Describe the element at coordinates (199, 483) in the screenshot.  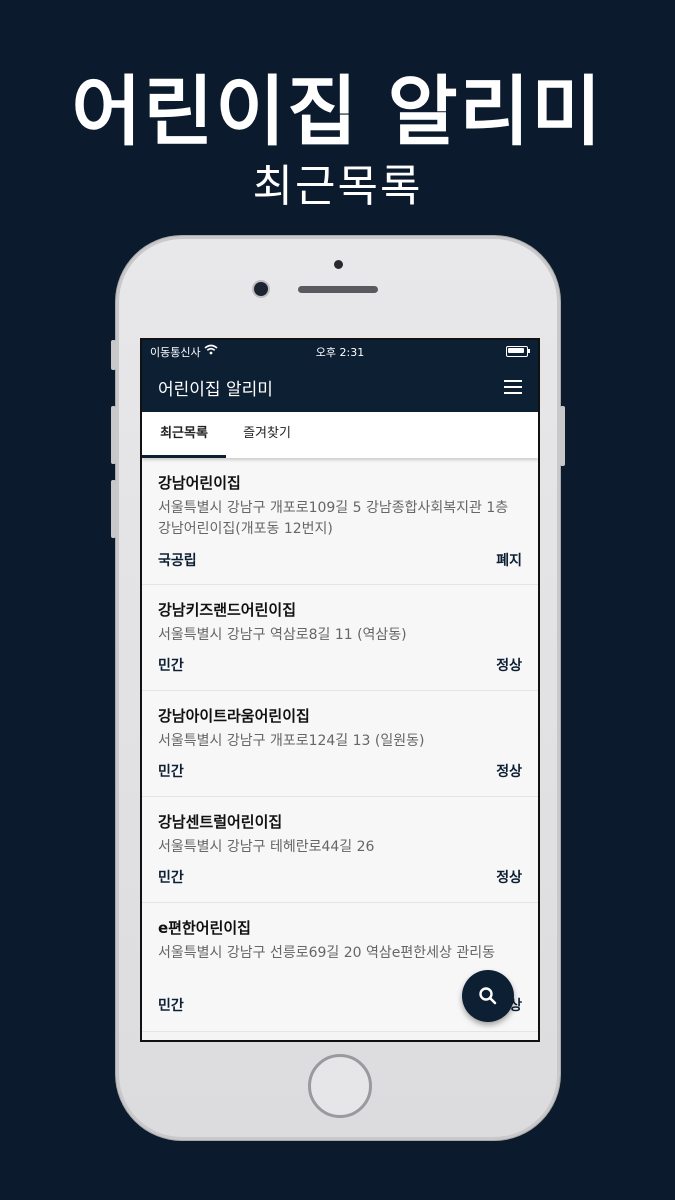
I see `item-name: 강남어린이집` at that location.